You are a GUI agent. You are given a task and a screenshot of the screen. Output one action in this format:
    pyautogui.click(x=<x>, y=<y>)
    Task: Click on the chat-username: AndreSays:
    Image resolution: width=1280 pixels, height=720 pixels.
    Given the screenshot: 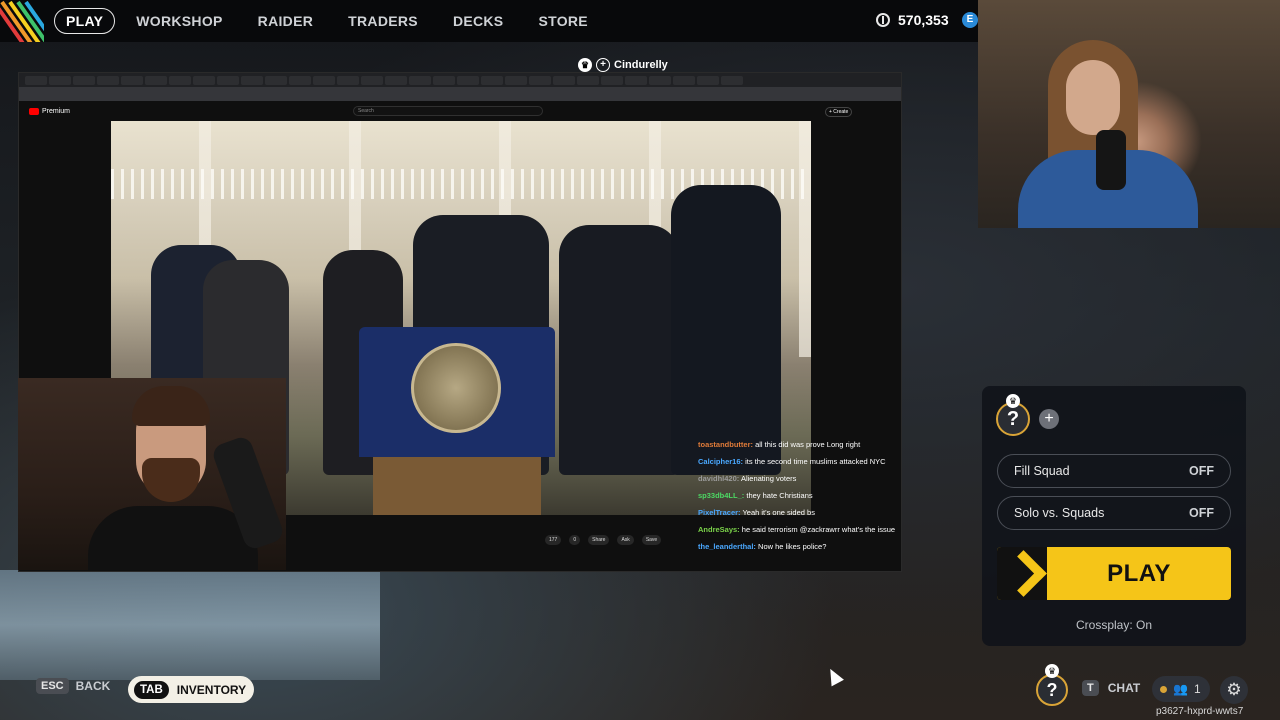 What is the action you would take?
    pyautogui.click(x=719, y=529)
    